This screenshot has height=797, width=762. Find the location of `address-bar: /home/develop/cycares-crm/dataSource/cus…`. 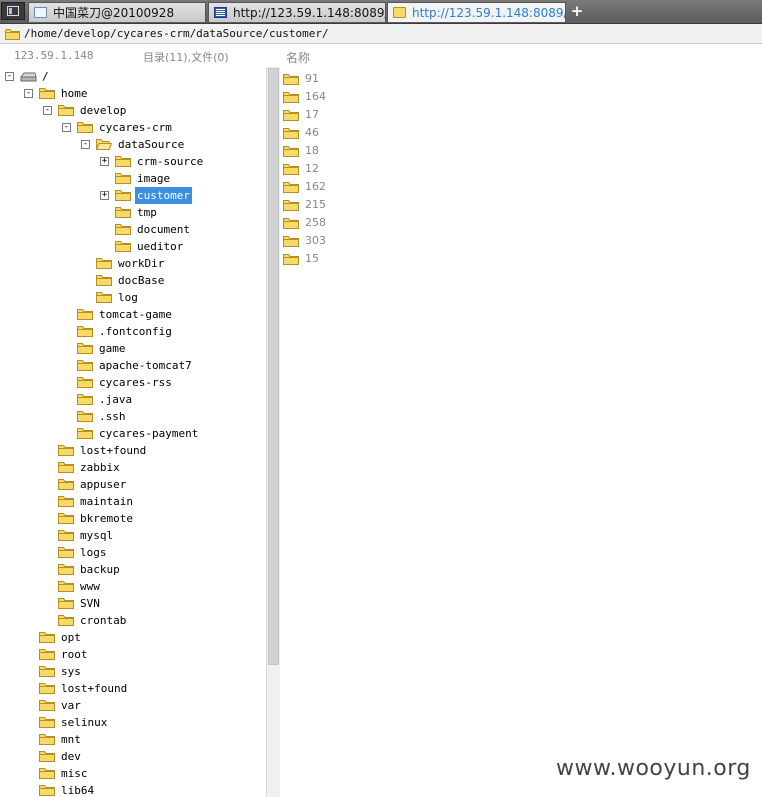

address-bar: /home/develop/cycares-crm/dataSource/cus… is located at coordinates (381, 34).